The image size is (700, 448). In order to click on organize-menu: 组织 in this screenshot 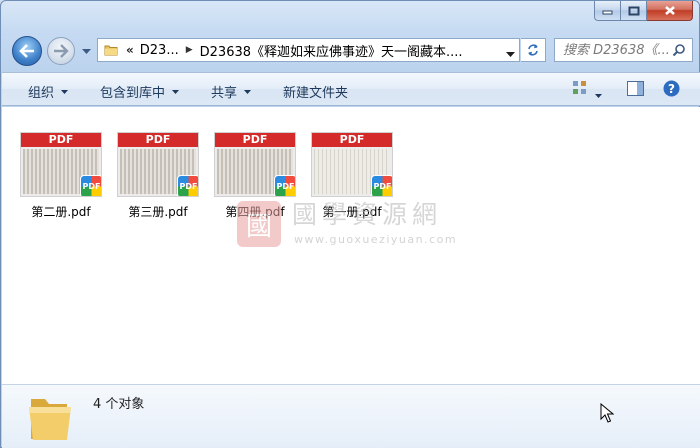, I will do `click(48, 91)`.